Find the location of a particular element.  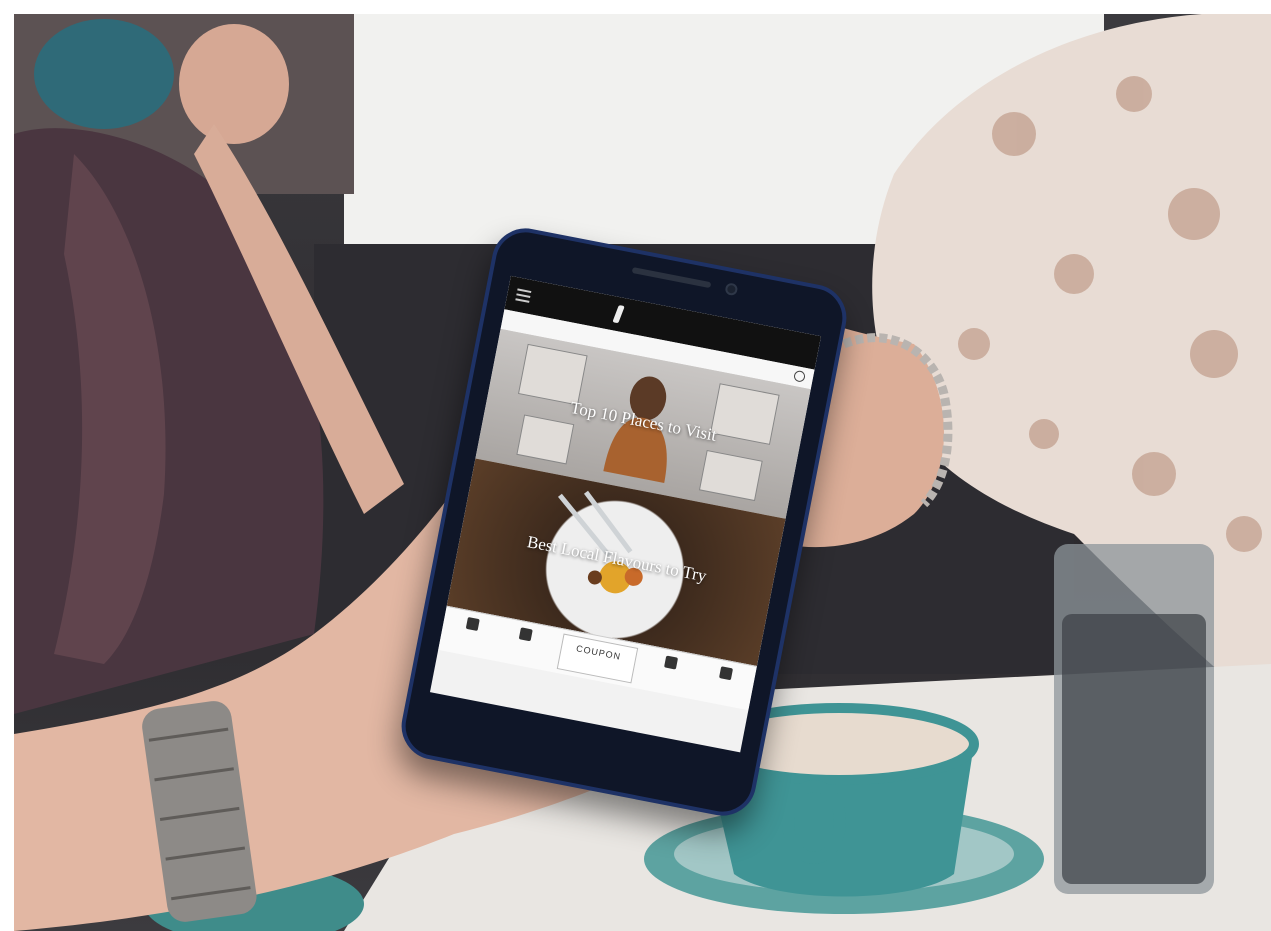

held-teal-cup is located at coordinates (104, 74).